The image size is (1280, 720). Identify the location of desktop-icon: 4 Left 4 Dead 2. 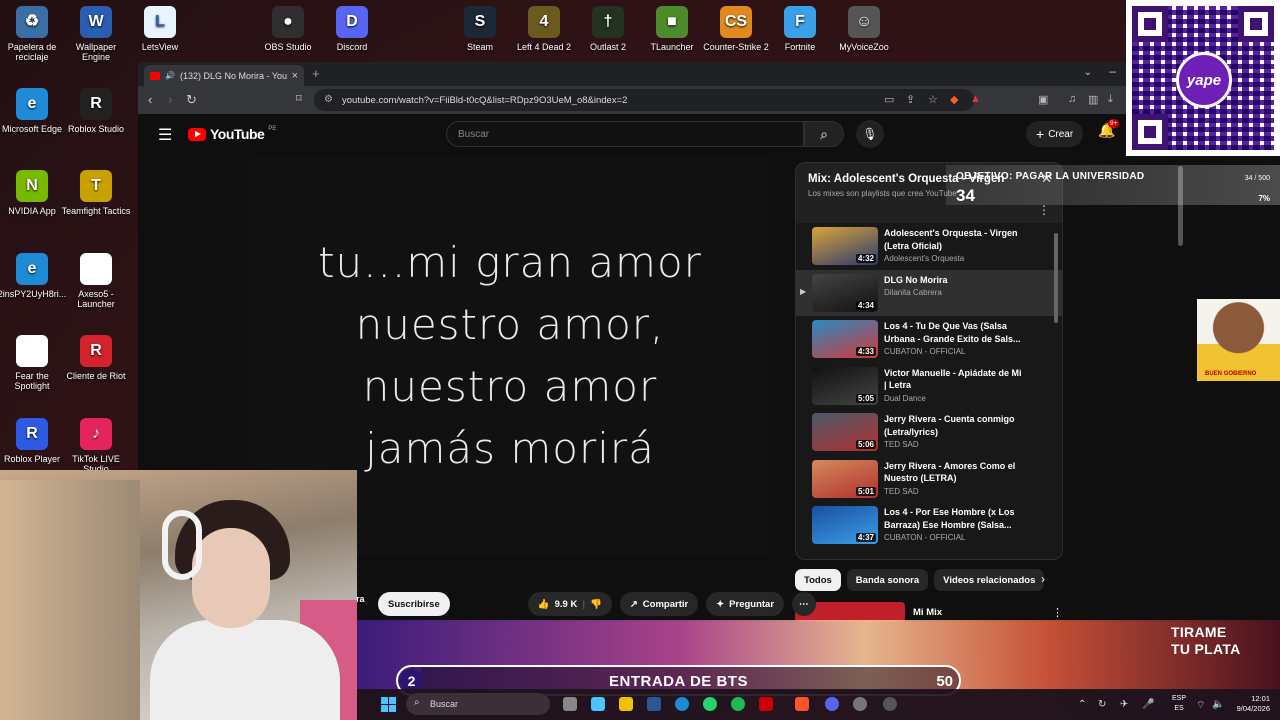
(544, 29).